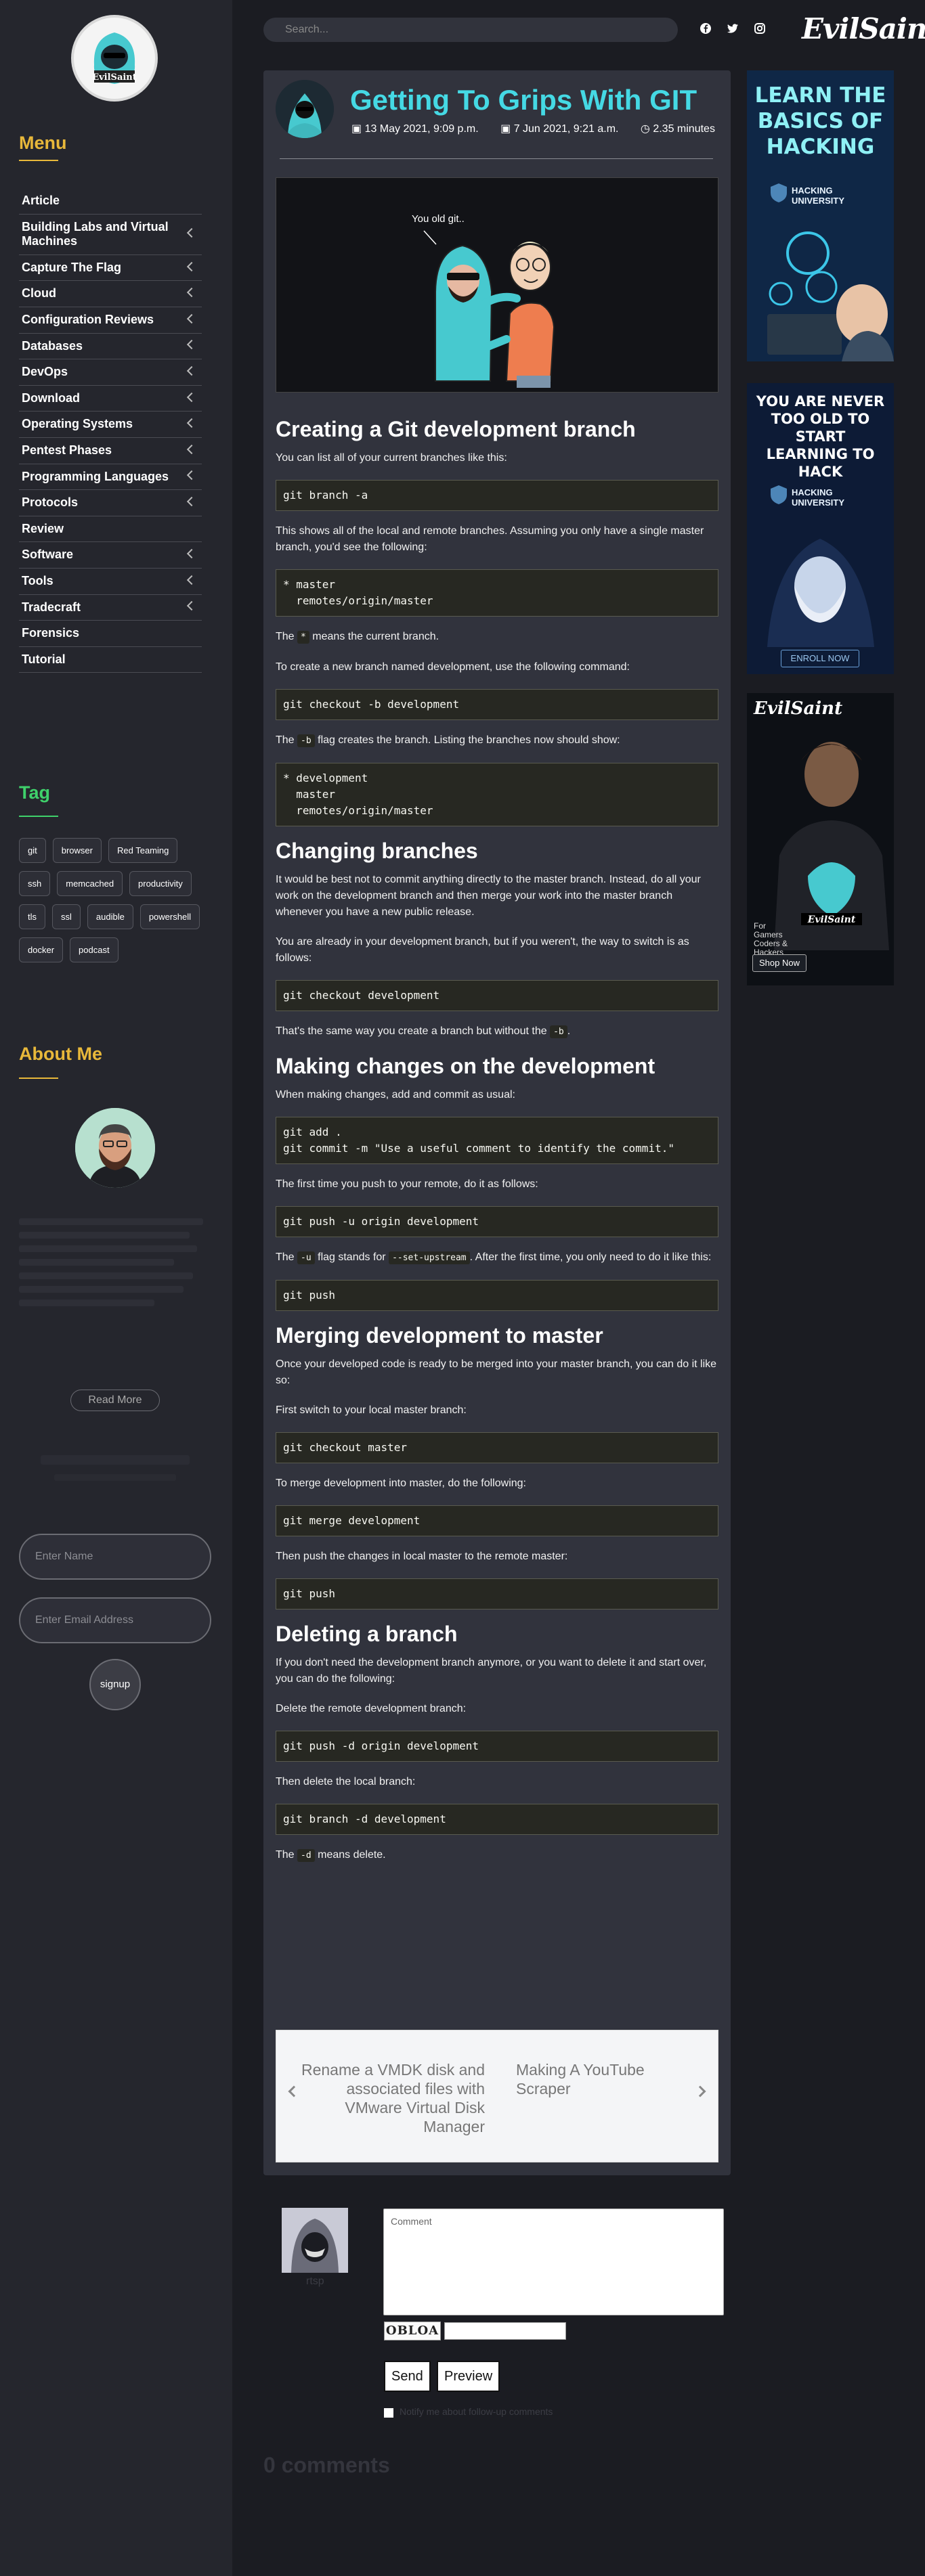 This screenshot has width=925, height=2576. What do you see at coordinates (469, 2376) in the screenshot?
I see `preview-button: Preview` at bounding box center [469, 2376].